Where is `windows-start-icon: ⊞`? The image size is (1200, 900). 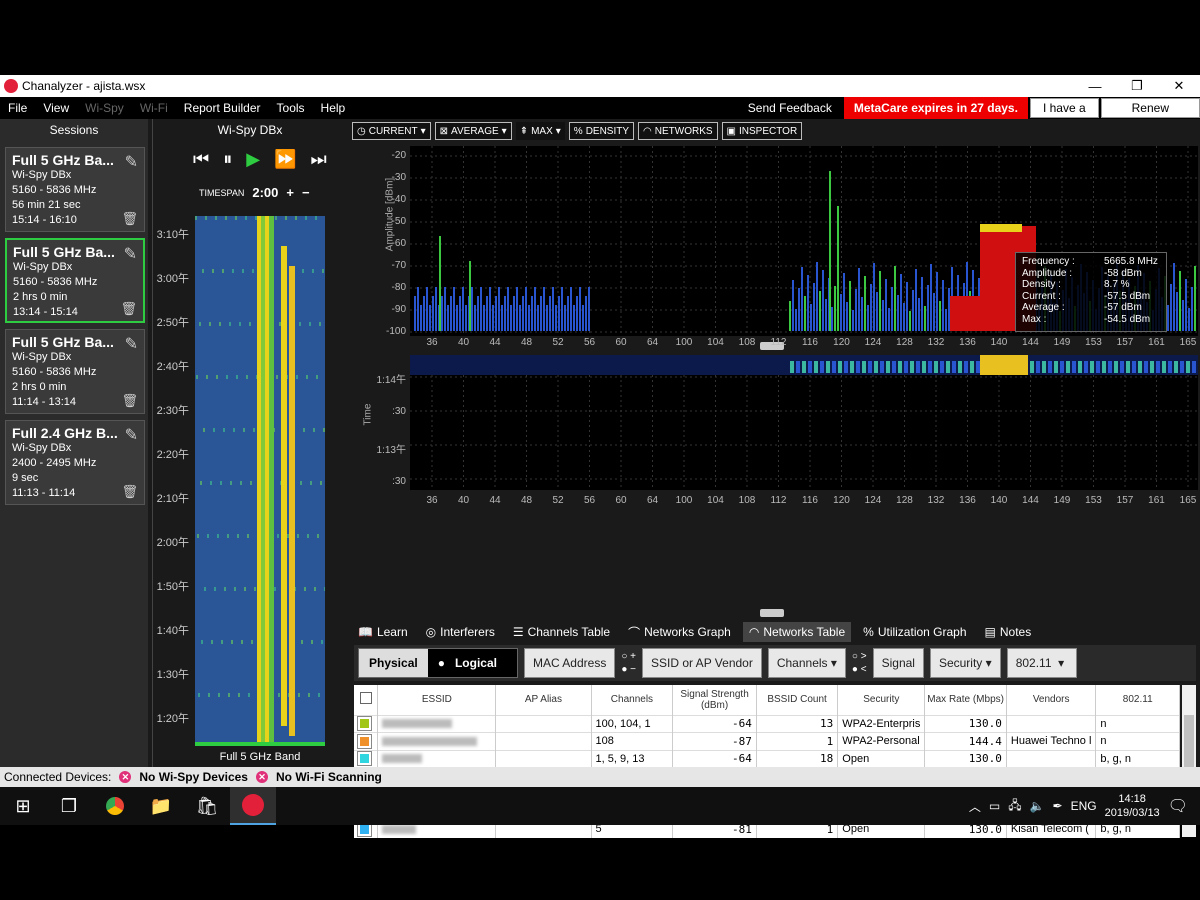 windows-start-icon: ⊞ is located at coordinates (23, 806).